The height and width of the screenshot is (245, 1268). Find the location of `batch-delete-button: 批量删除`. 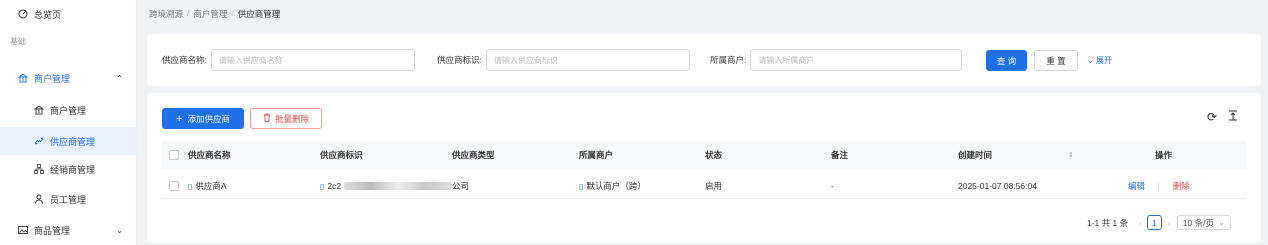

batch-delete-button: 批量删除 is located at coordinates (286, 118).